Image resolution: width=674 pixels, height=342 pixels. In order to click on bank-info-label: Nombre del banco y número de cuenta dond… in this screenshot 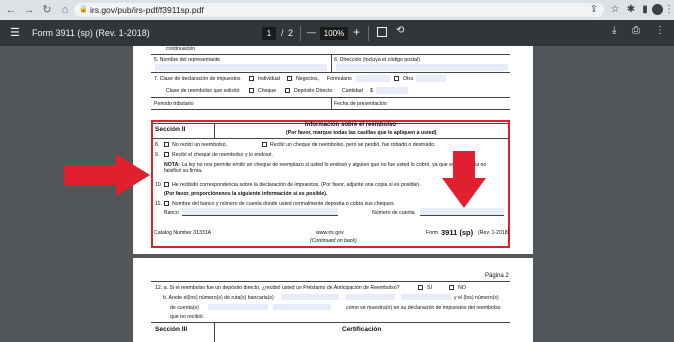, I will do `click(283, 204)`.